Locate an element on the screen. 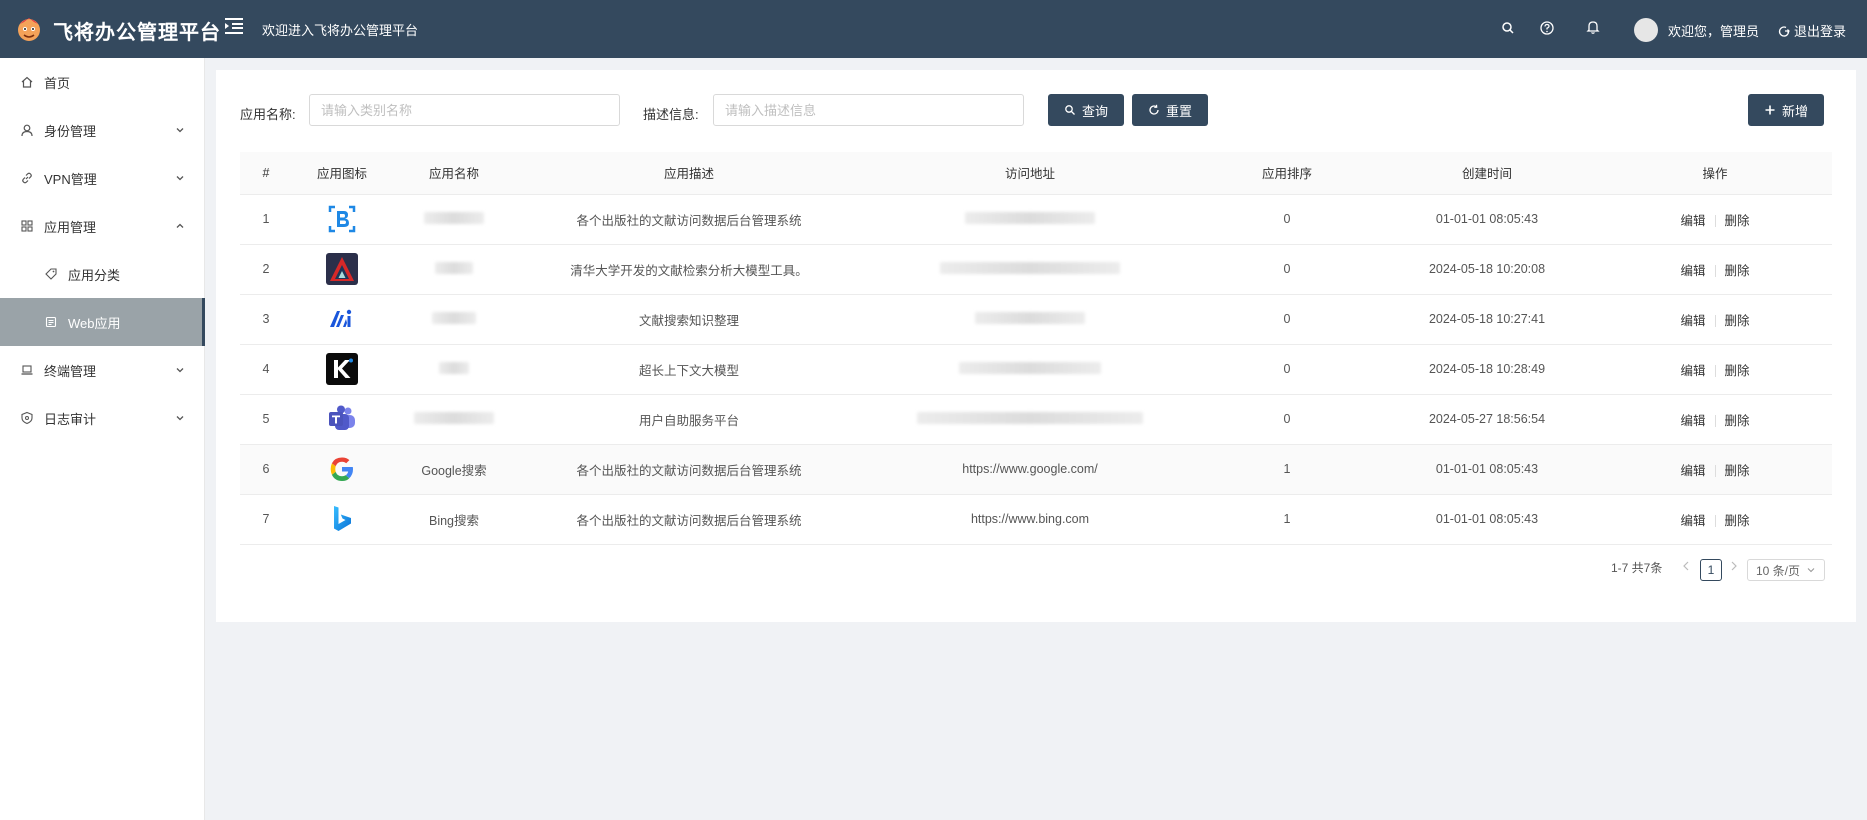  app-name-input is located at coordinates (464, 110).